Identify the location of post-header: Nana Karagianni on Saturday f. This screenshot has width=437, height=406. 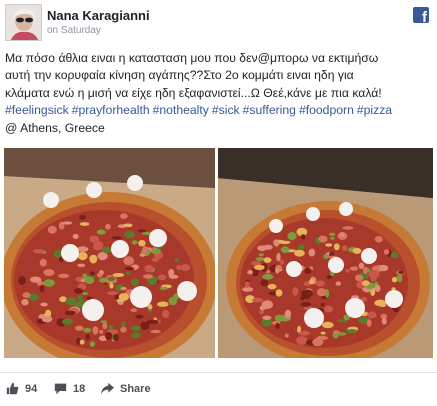
(218, 22).